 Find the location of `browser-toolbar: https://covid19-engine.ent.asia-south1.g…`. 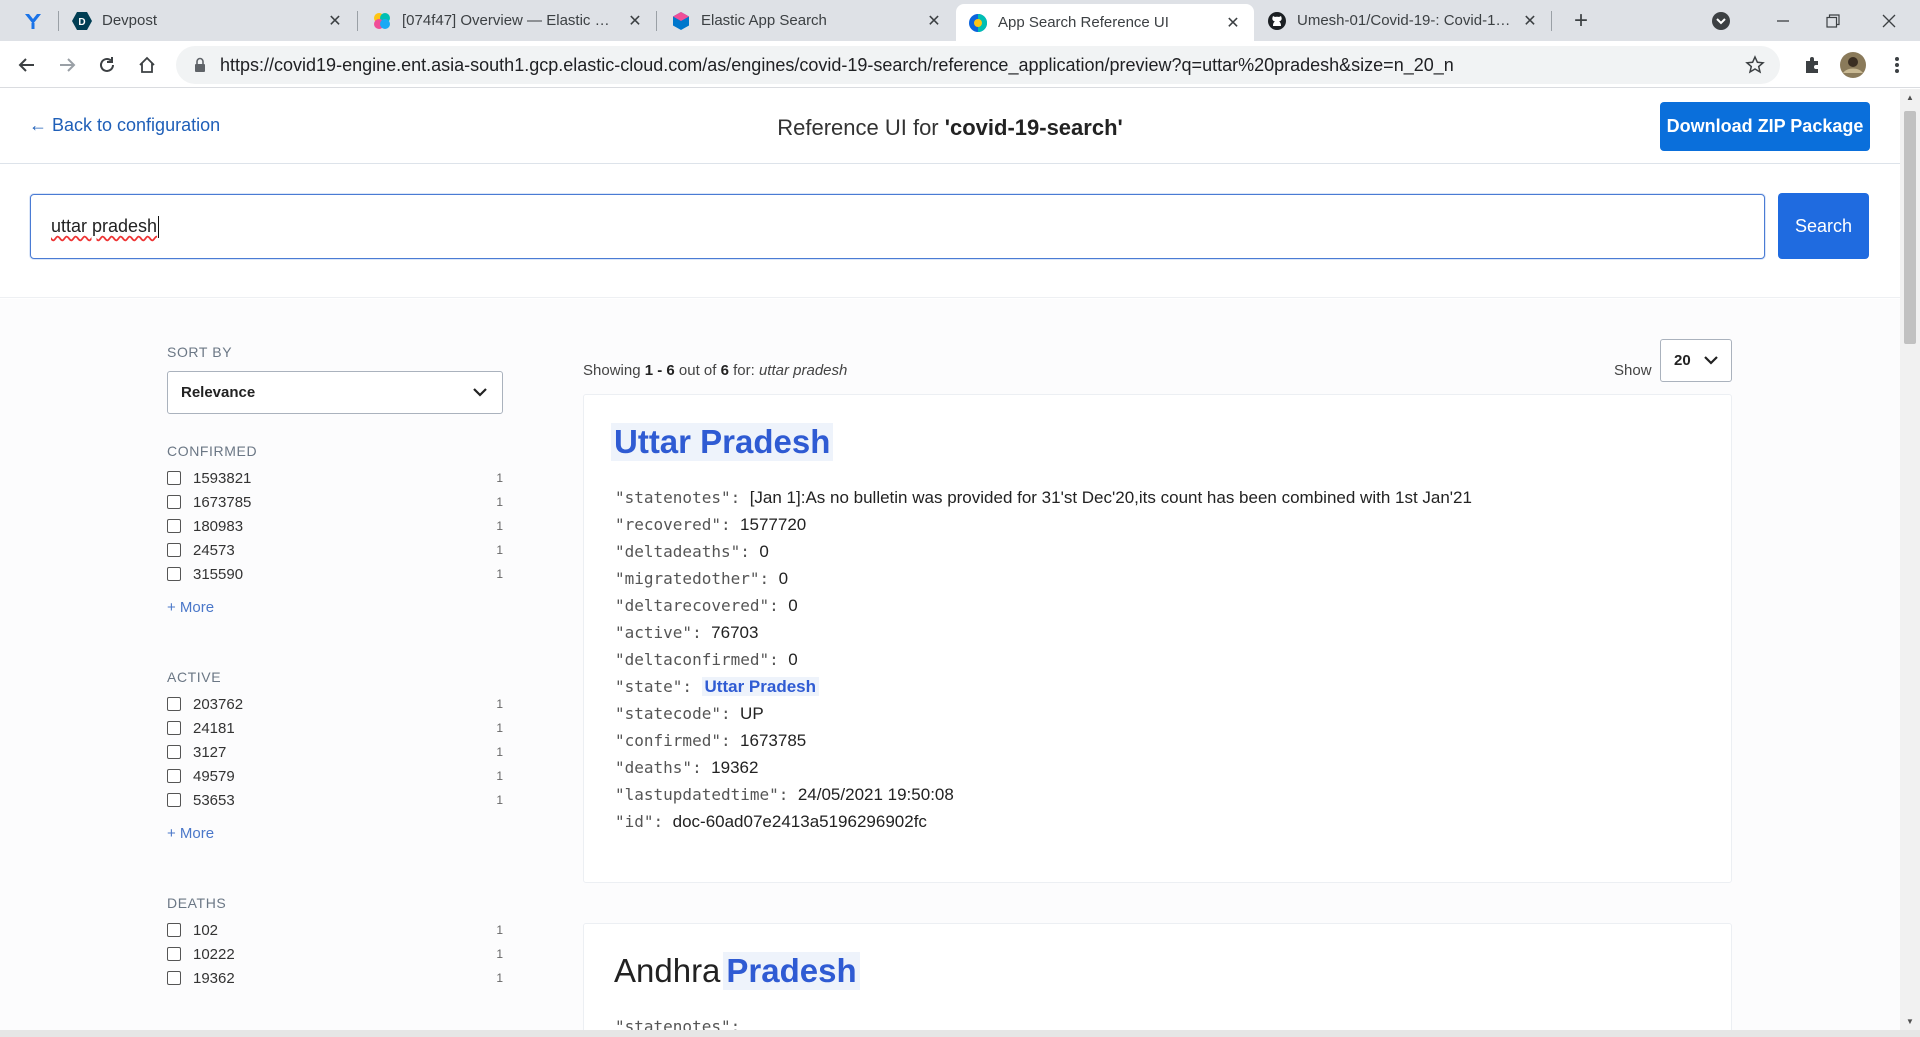

browser-toolbar: https://covid19-engine.ent.asia-south1.g… is located at coordinates (960, 64).